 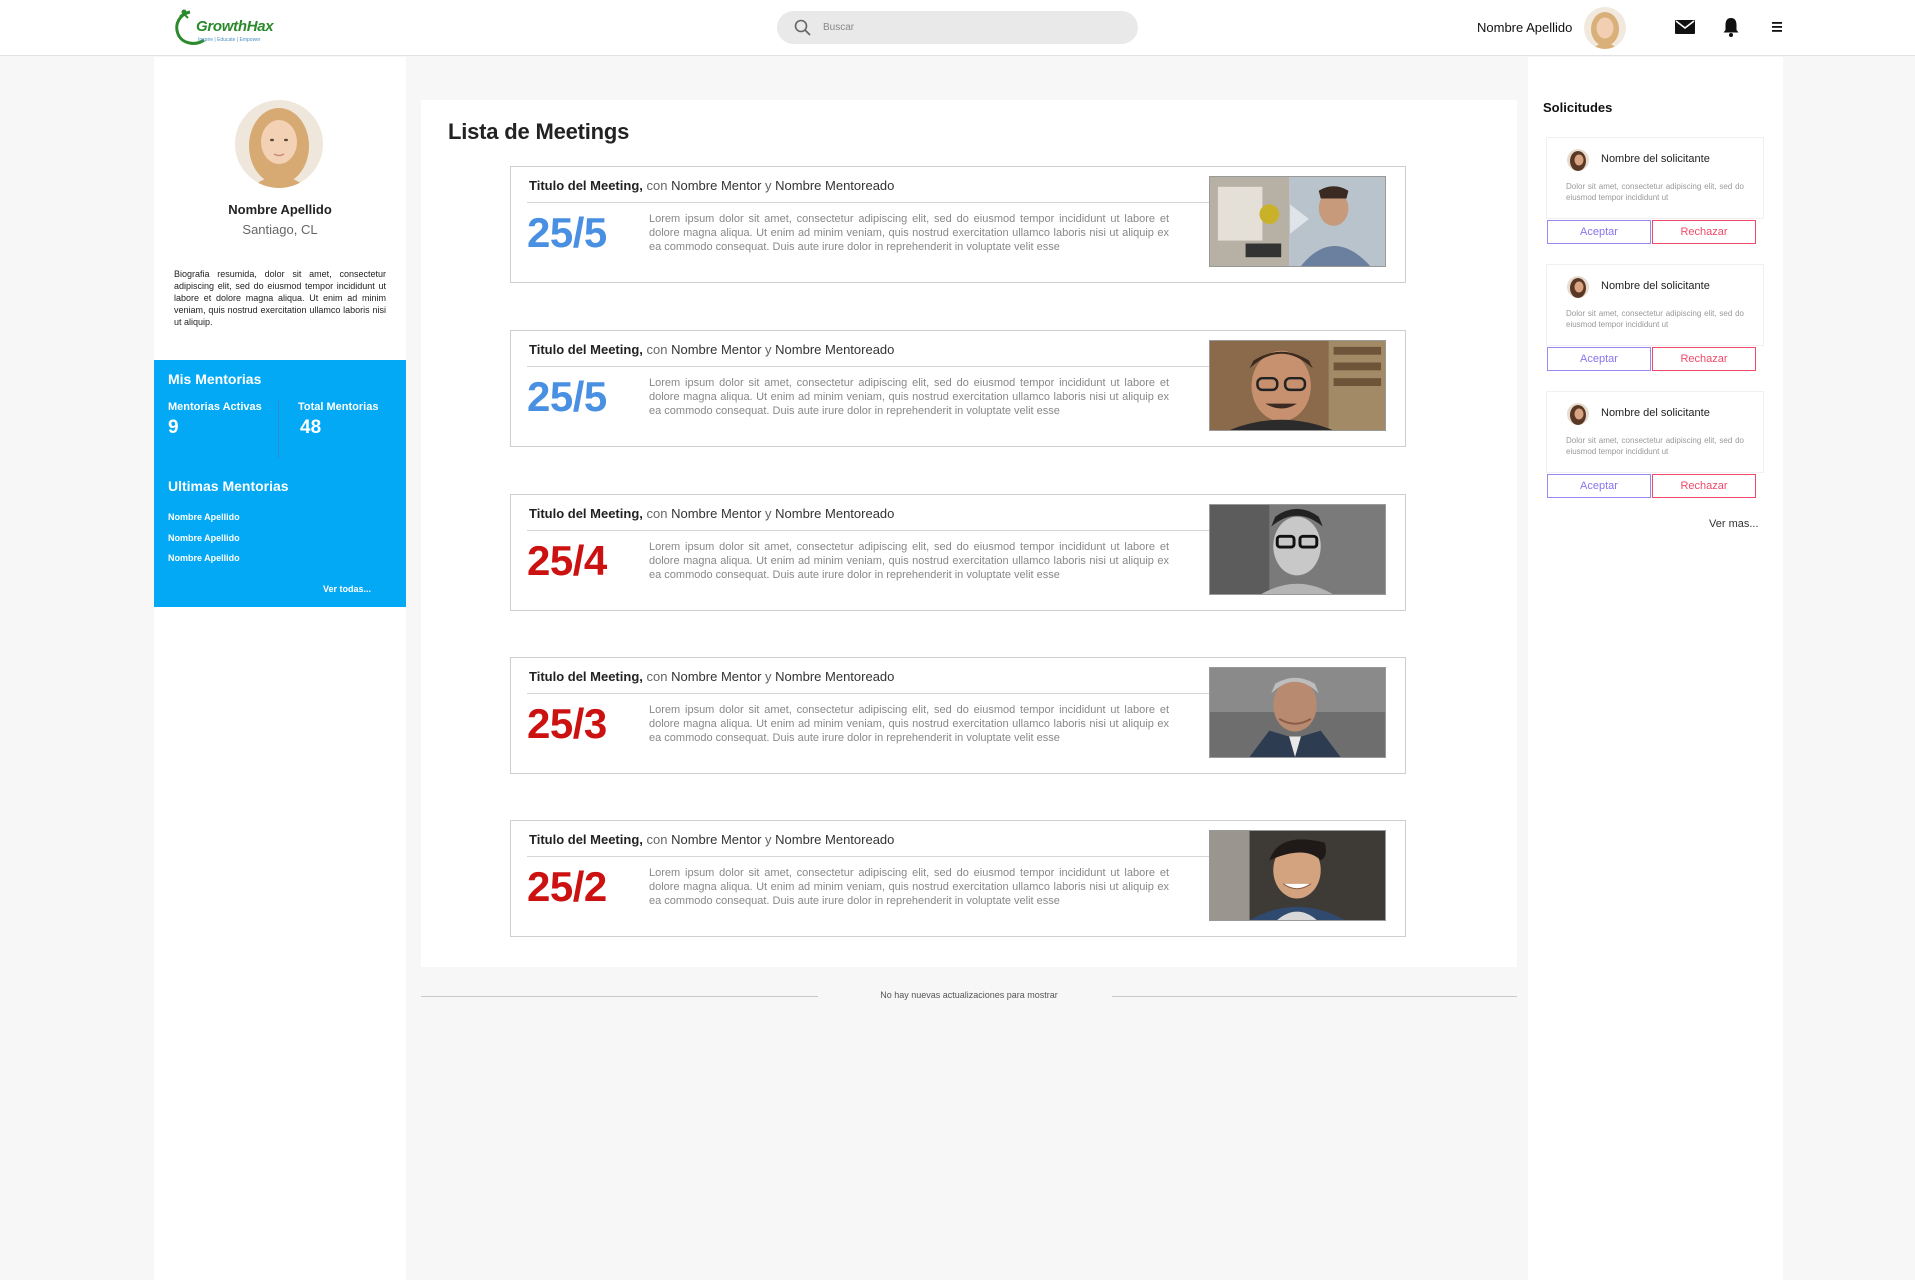 What do you see at coordinates (279, 144) in the screenshot?
I see `profile-avatar` at bounding box center [279, 144].